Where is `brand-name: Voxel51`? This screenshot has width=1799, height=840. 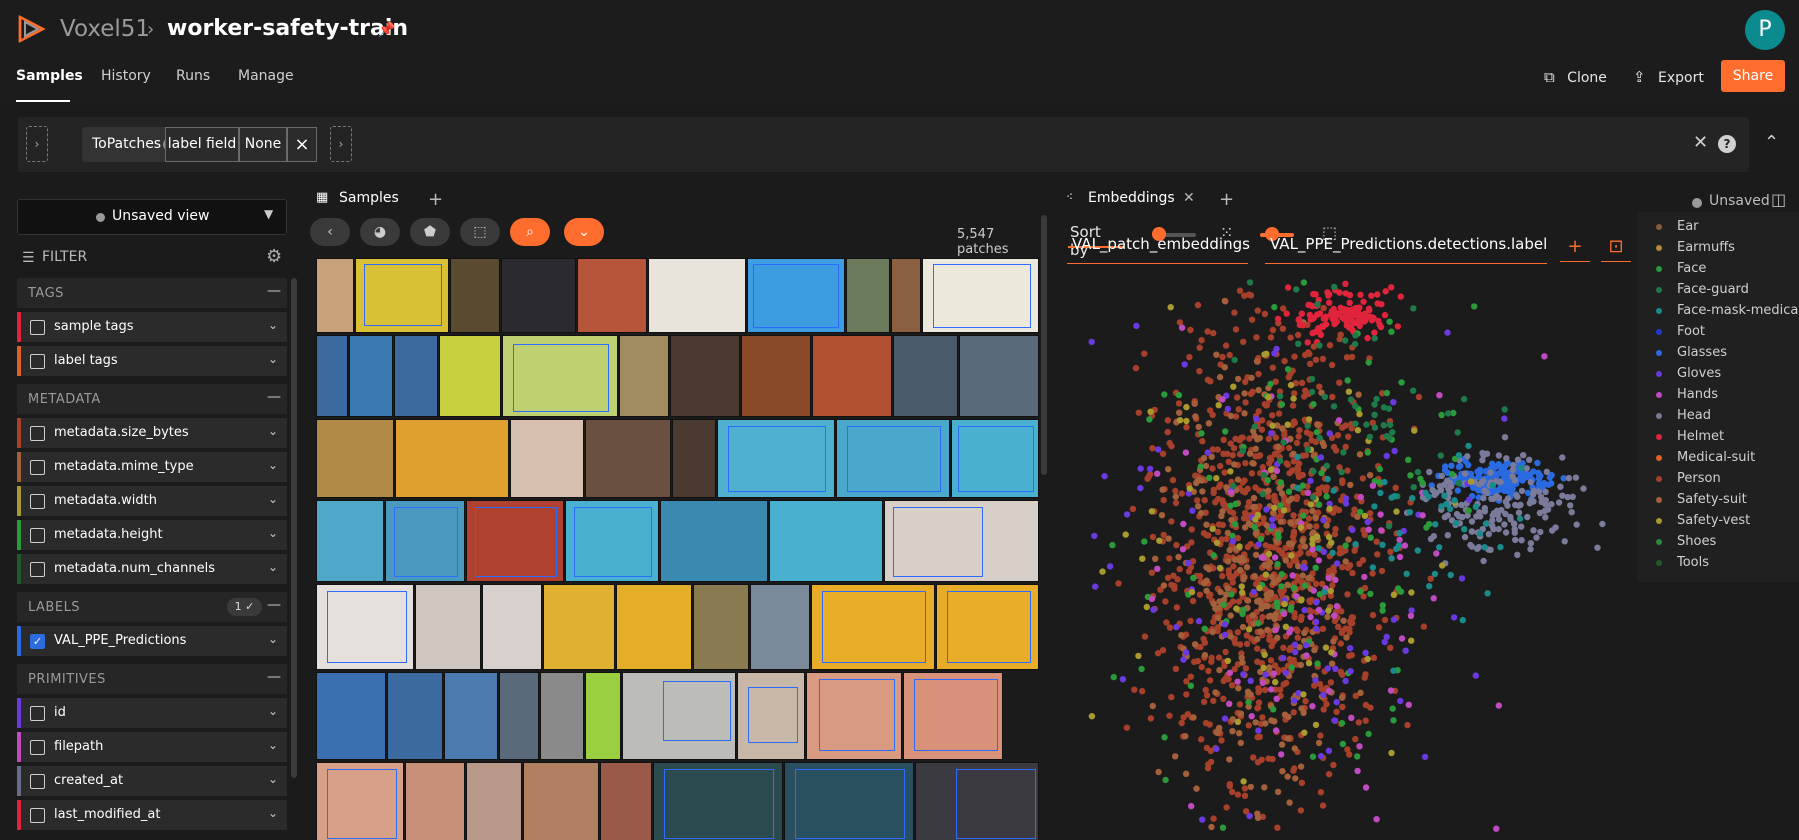 brand-name: Voxel51 is located at coordinates (105, 29).